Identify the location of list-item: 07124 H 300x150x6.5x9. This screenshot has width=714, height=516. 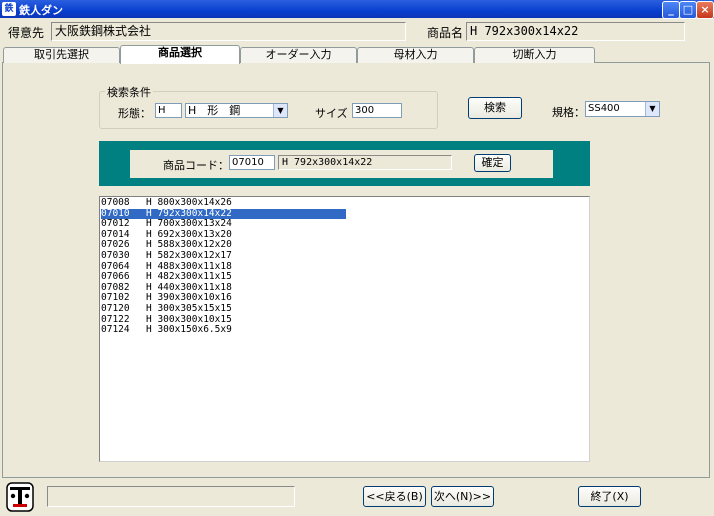
(223, 330).